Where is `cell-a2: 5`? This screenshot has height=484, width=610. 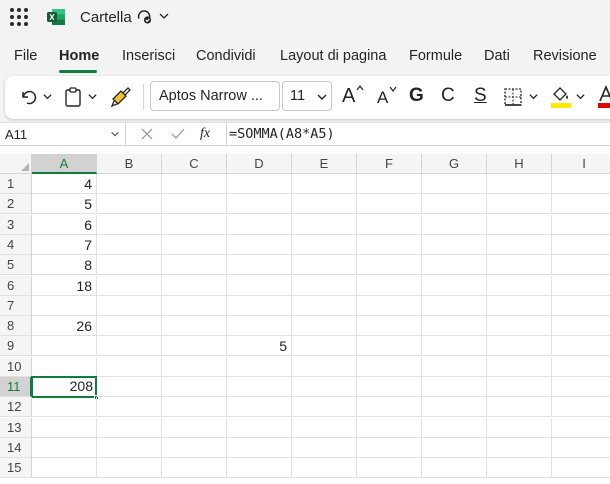 cell-a2: 5 is located at coordinates (64, 204).